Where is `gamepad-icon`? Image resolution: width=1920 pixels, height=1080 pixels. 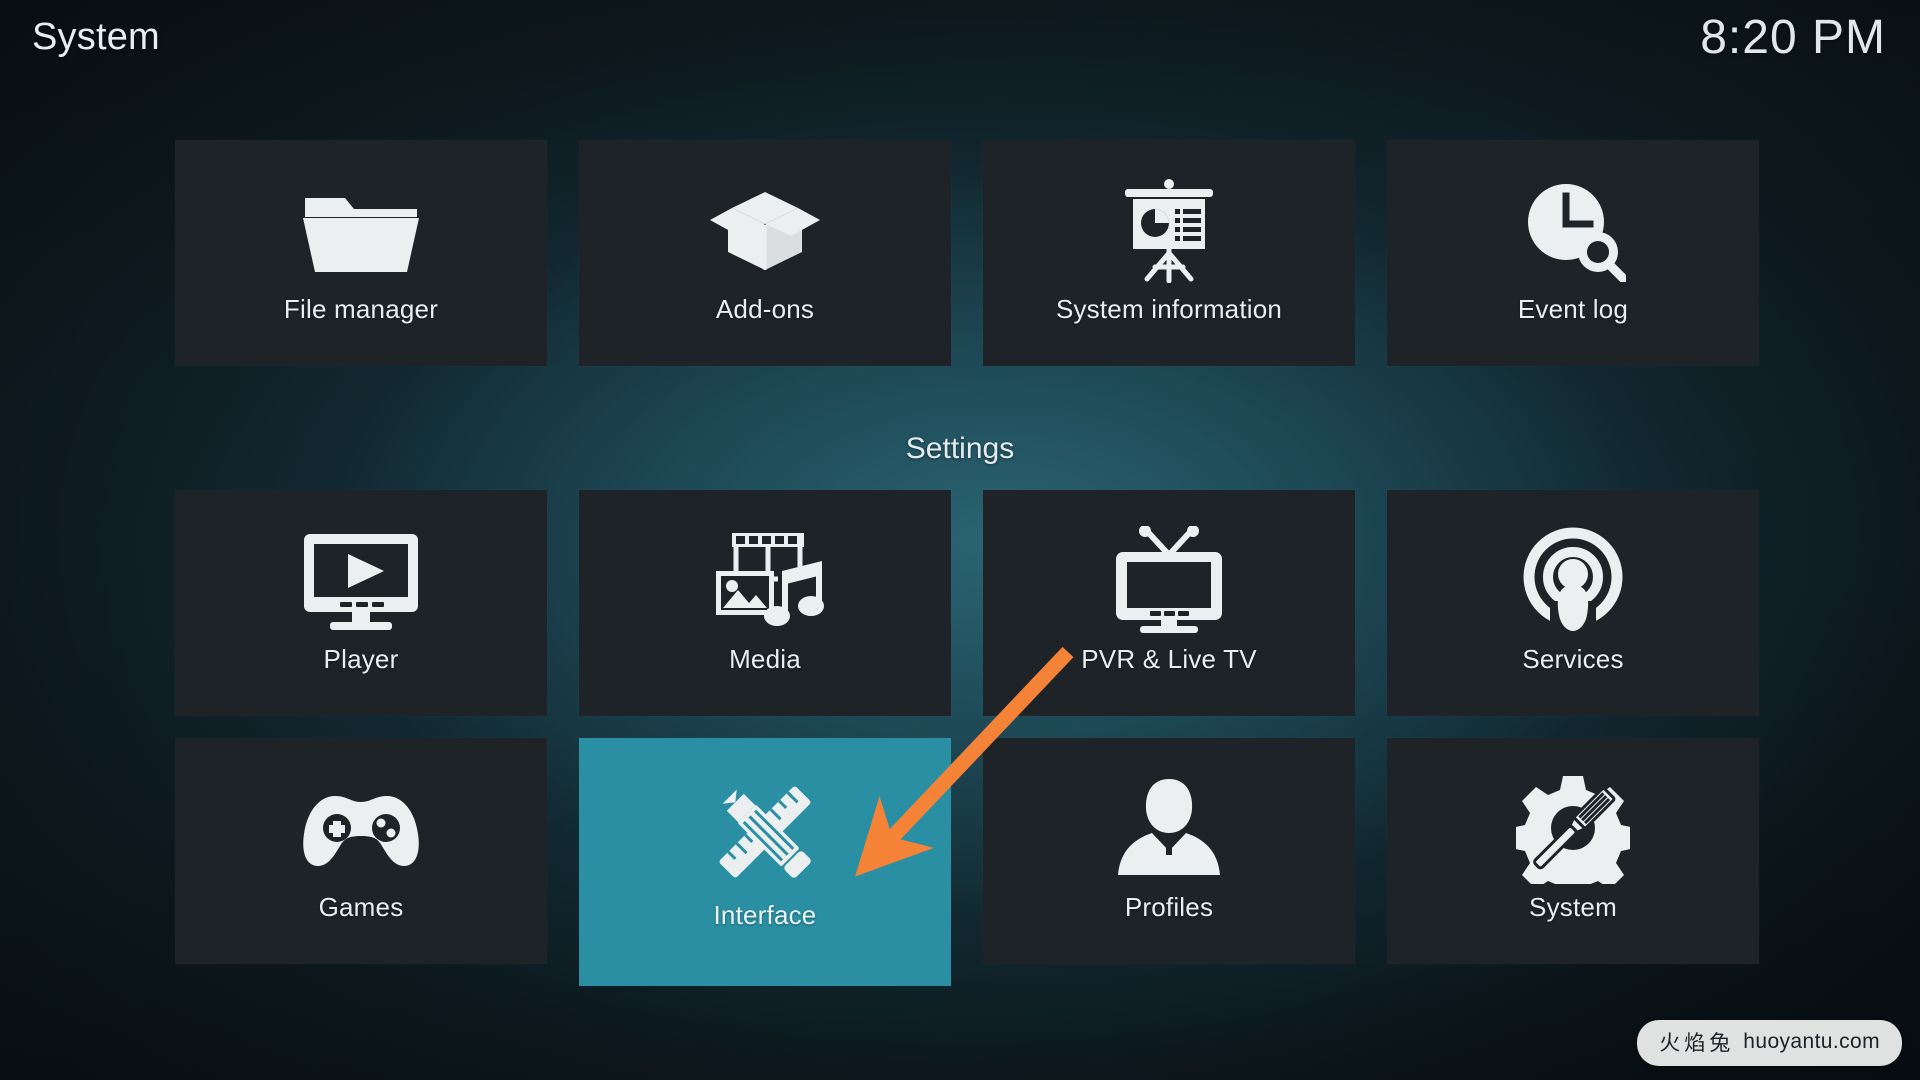 gamepad-icon is located at coordinates (361, 828).